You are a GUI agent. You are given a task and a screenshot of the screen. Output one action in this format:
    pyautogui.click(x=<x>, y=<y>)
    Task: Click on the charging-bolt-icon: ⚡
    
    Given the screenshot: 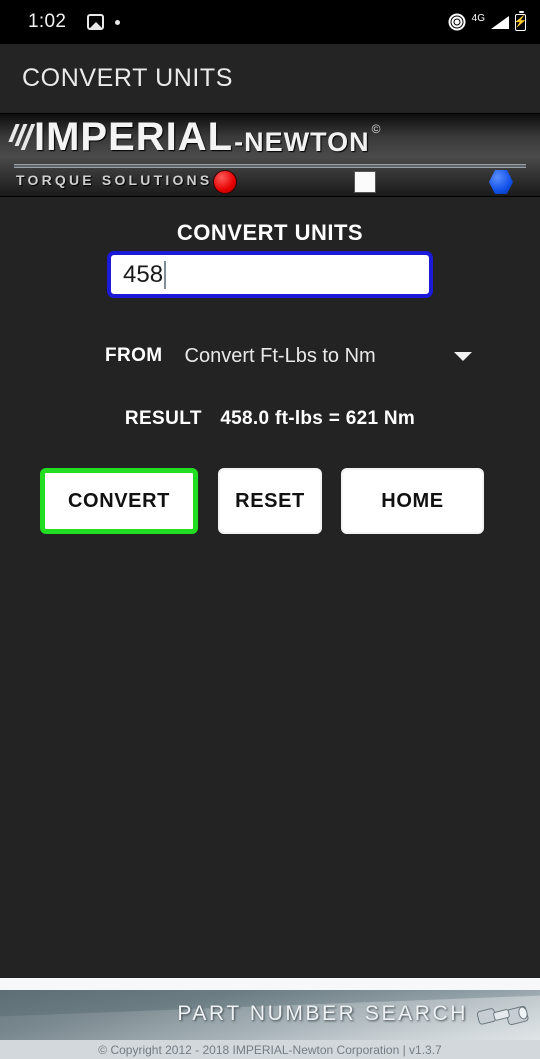 What is the action you would take?
    pyautogui.click(x=520, y=21)
    